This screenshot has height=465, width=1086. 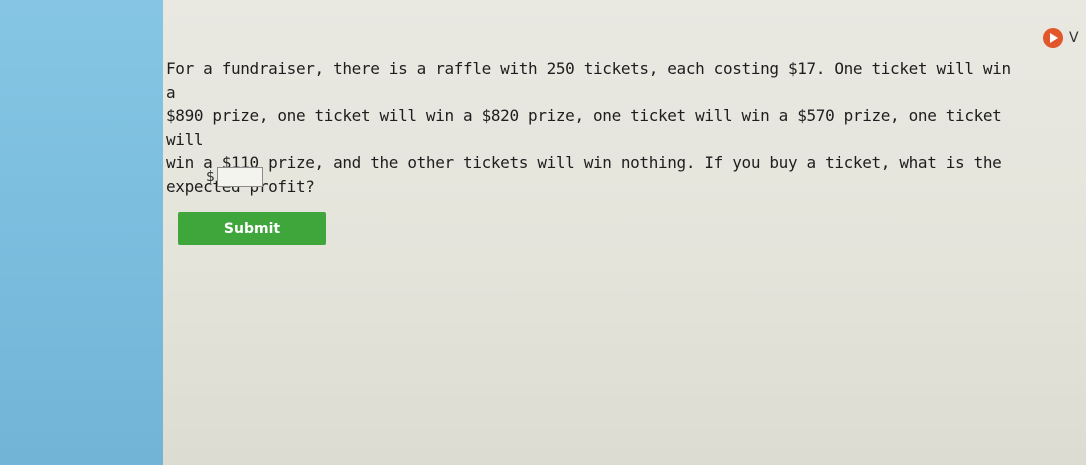 I want to click on video-label: V, so click(x=1074, y=38).